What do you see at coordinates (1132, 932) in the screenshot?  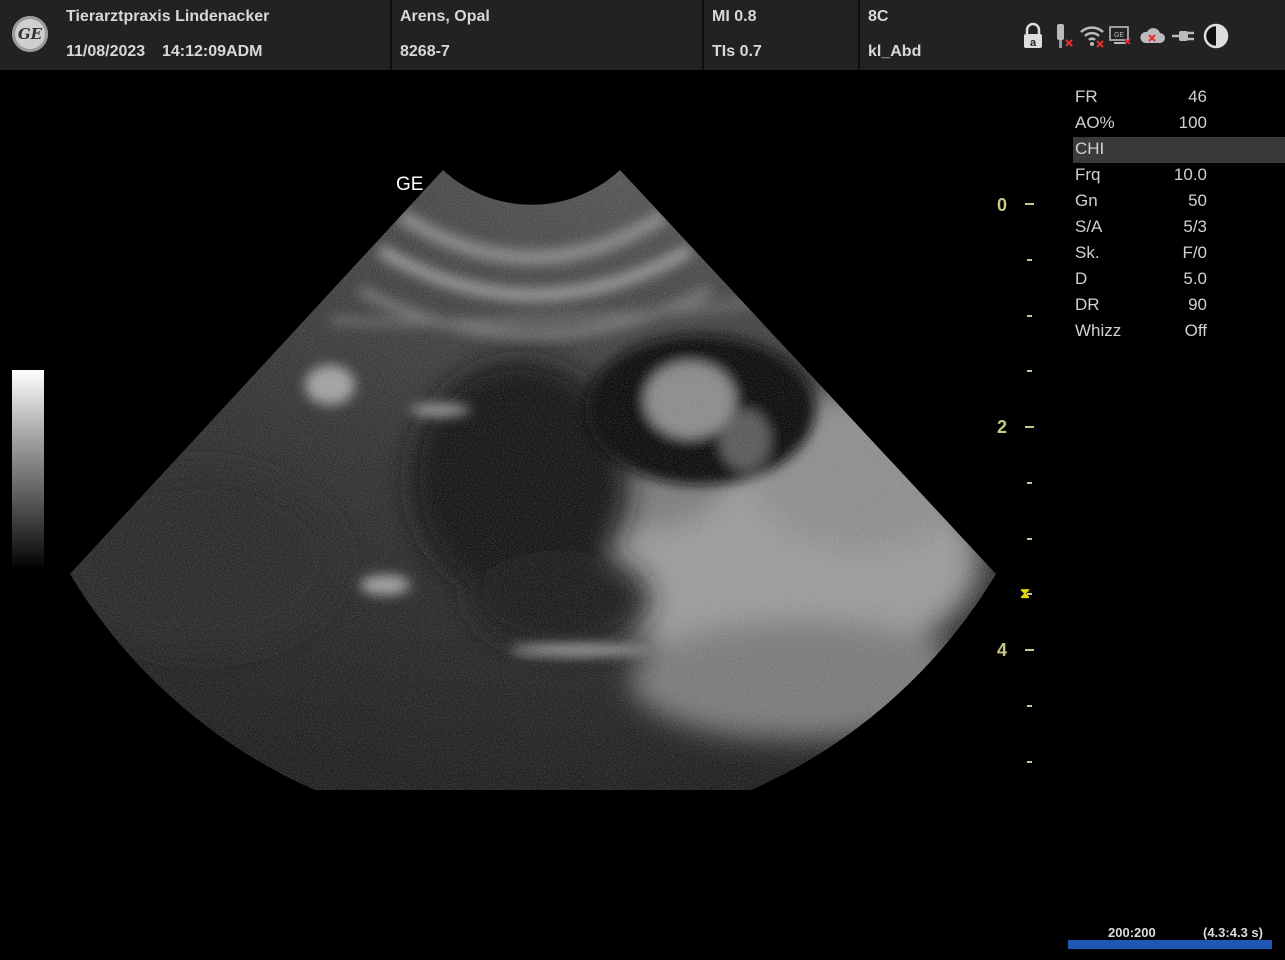 I see `cine-frame-counter: 200:200` at bounding box center [1132, 932].